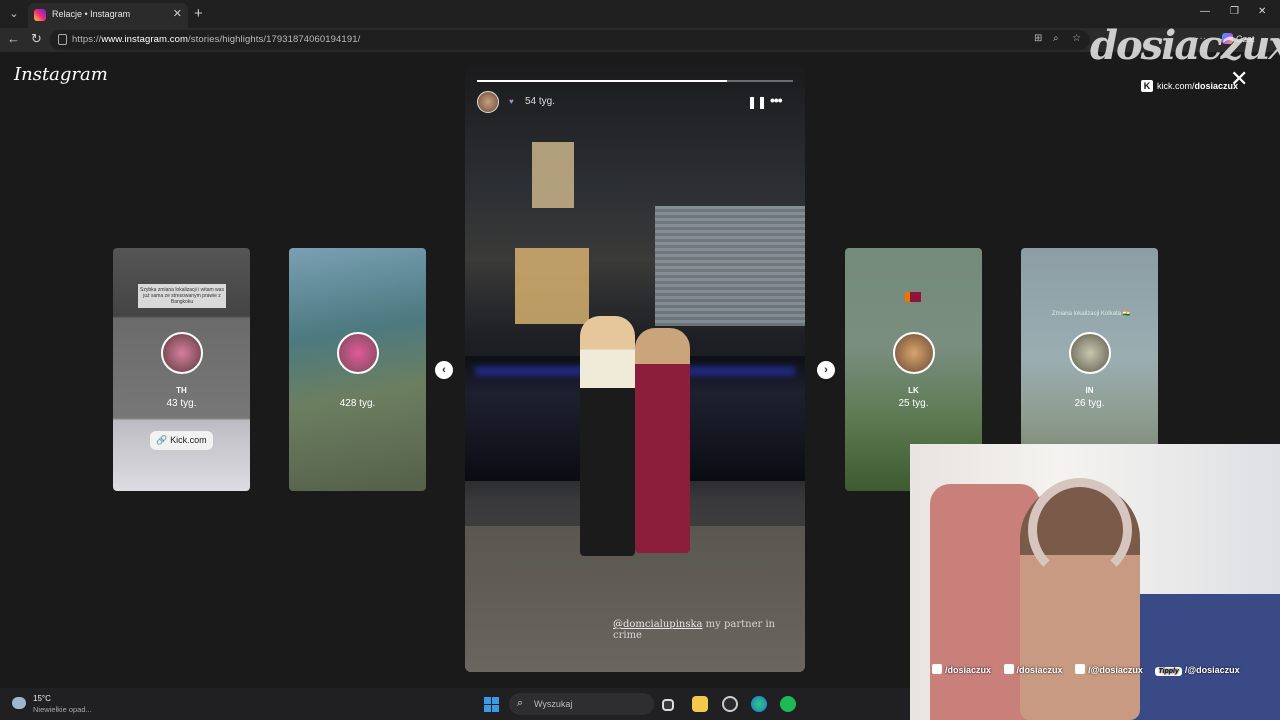 The image size is (1280, 720). I want to click on story-progress-fill, so click(602, 81).